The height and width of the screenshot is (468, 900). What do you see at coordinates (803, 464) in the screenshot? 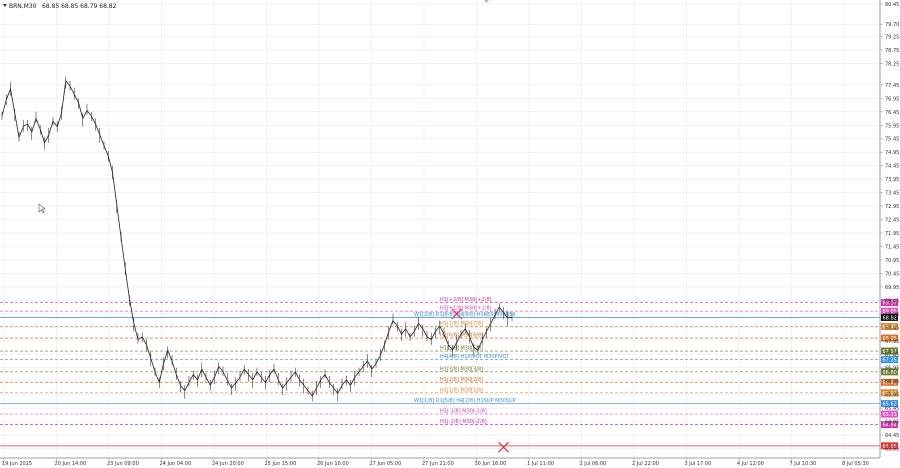
I see `x-tick-label: 7 Jul 10:30` at bounding box center [803, 464].